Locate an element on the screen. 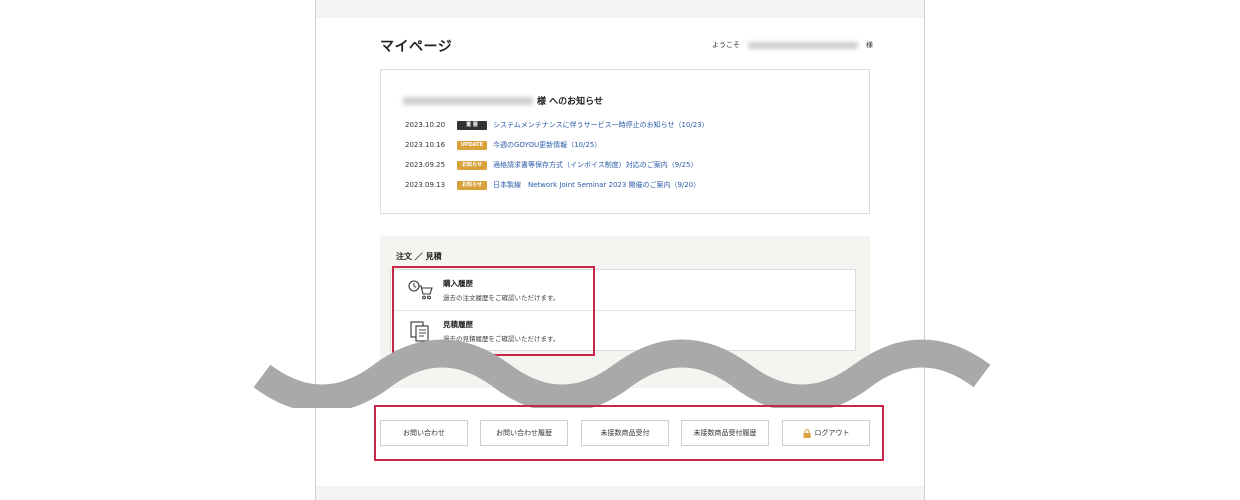 The image size is (1240, 500). news-date: 2023.09.25 is located at coordinates (425, 165).